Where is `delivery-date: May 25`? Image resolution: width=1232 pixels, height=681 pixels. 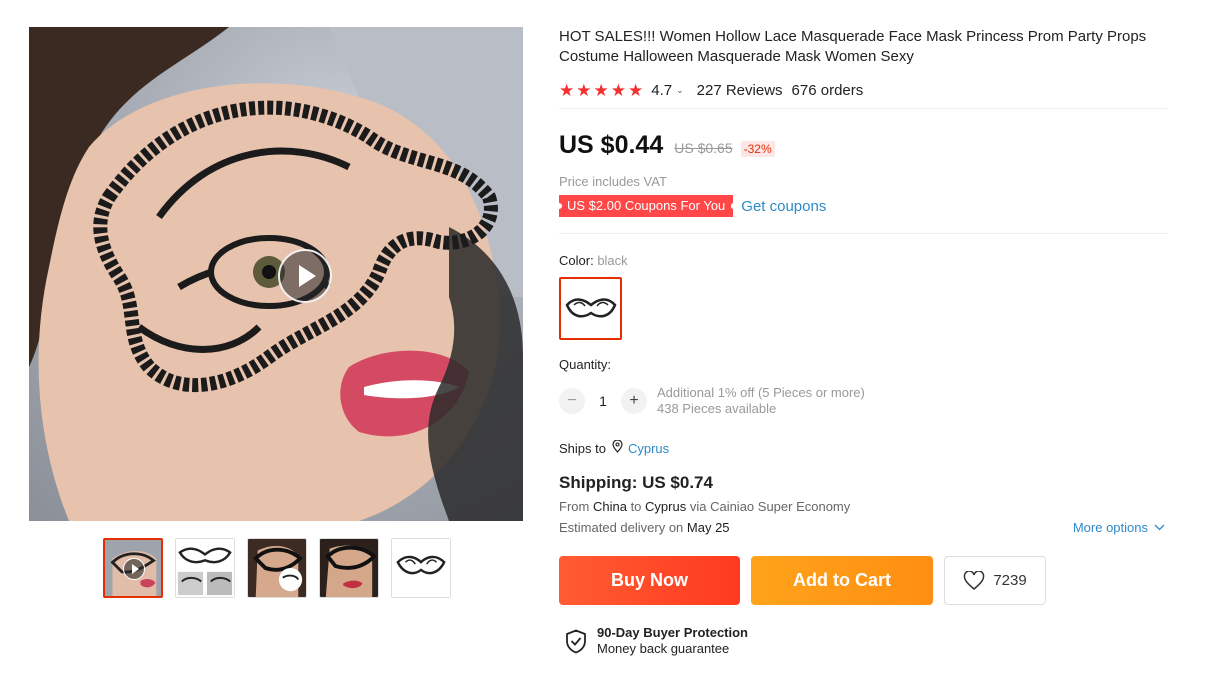
delivery-date: May 25 is located at coordinates (708, 527).